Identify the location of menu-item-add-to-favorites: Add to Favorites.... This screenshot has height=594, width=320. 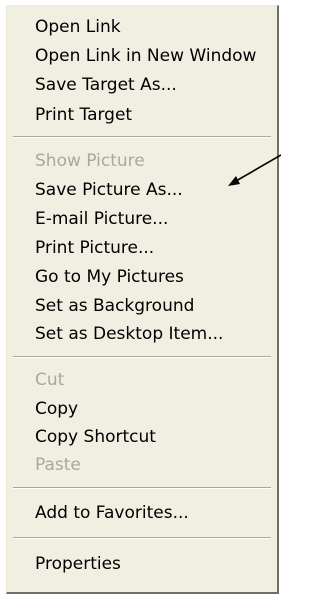
(112, 513).